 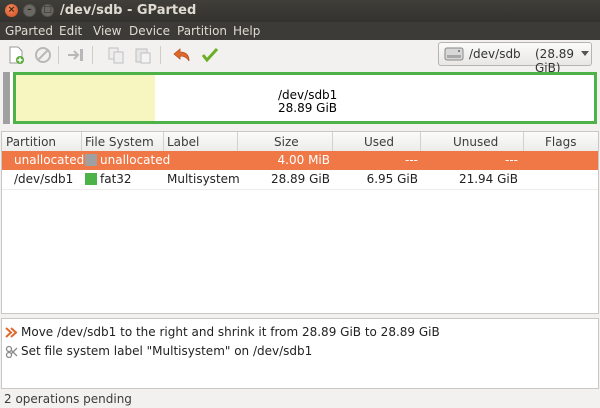 I want to click on menu-gparted: GParted, so click(x=29, y=31).